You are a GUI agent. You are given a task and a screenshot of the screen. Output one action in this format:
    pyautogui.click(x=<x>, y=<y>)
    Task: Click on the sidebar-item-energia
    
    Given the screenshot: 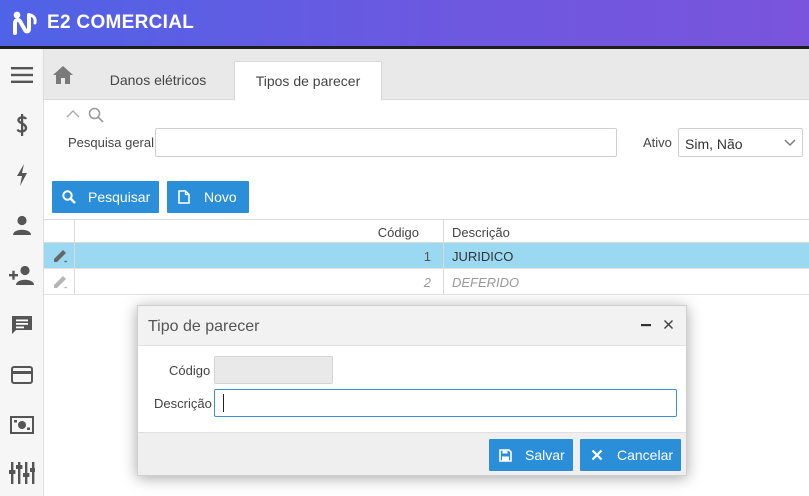 What is the action you would take?
    pyautogui.click(x=22, y=175)
    